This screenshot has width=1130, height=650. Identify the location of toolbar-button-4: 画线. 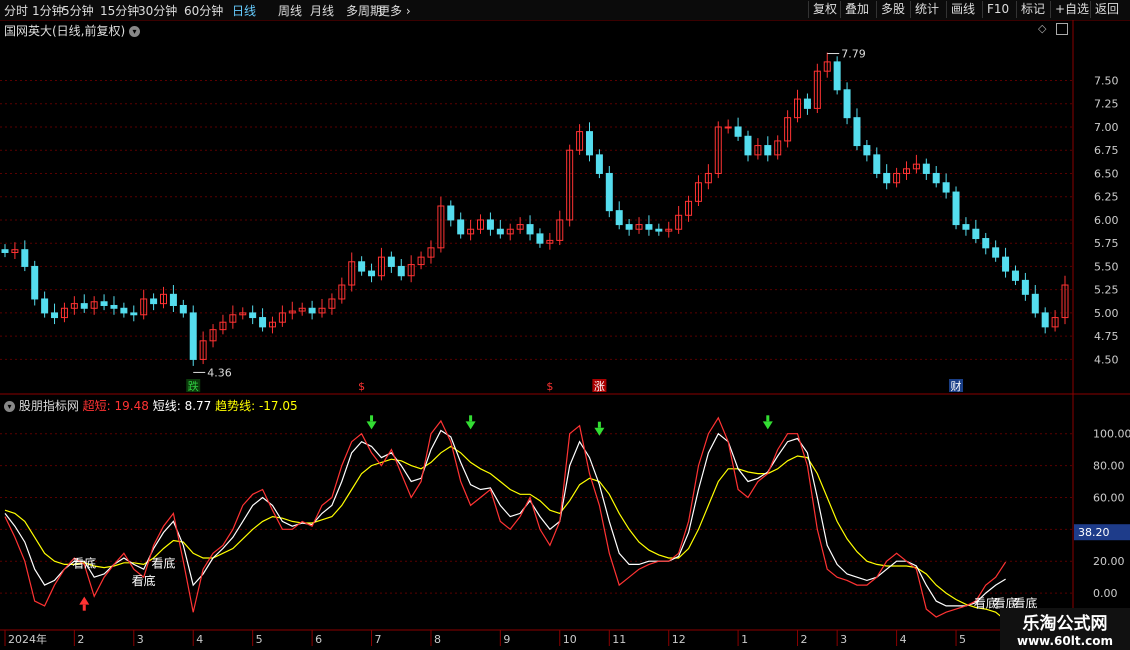
(962, 9).